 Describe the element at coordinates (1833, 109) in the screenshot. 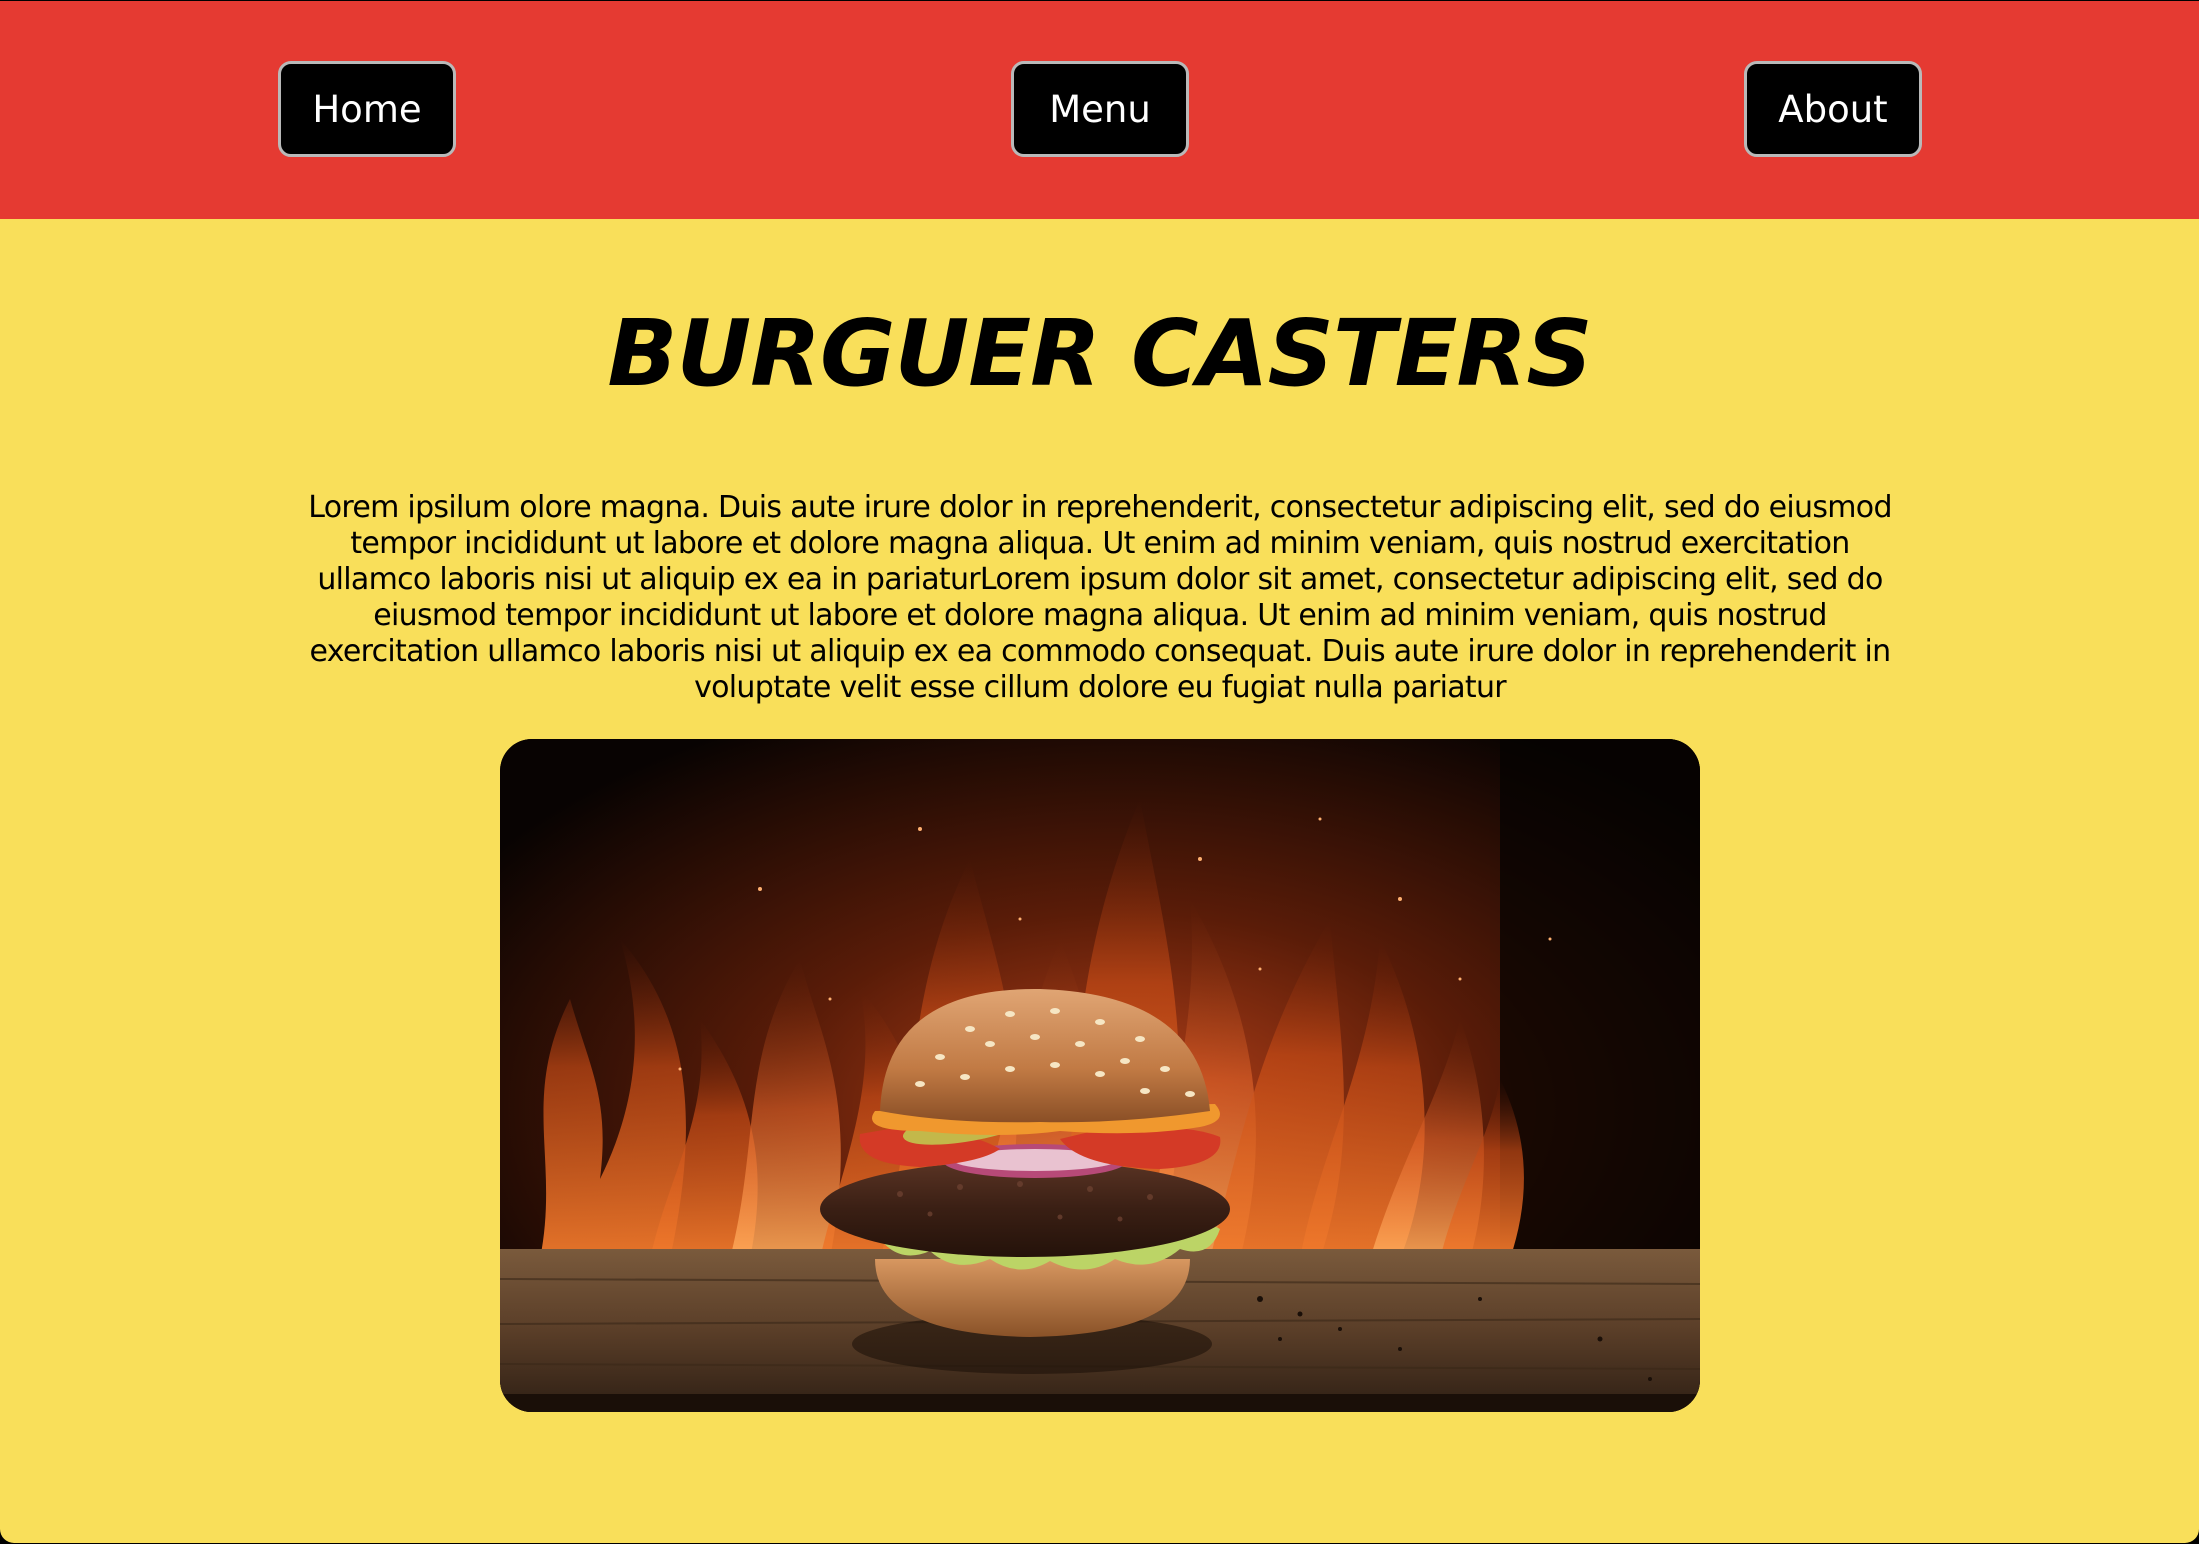

I see `about-button: About` at that location.